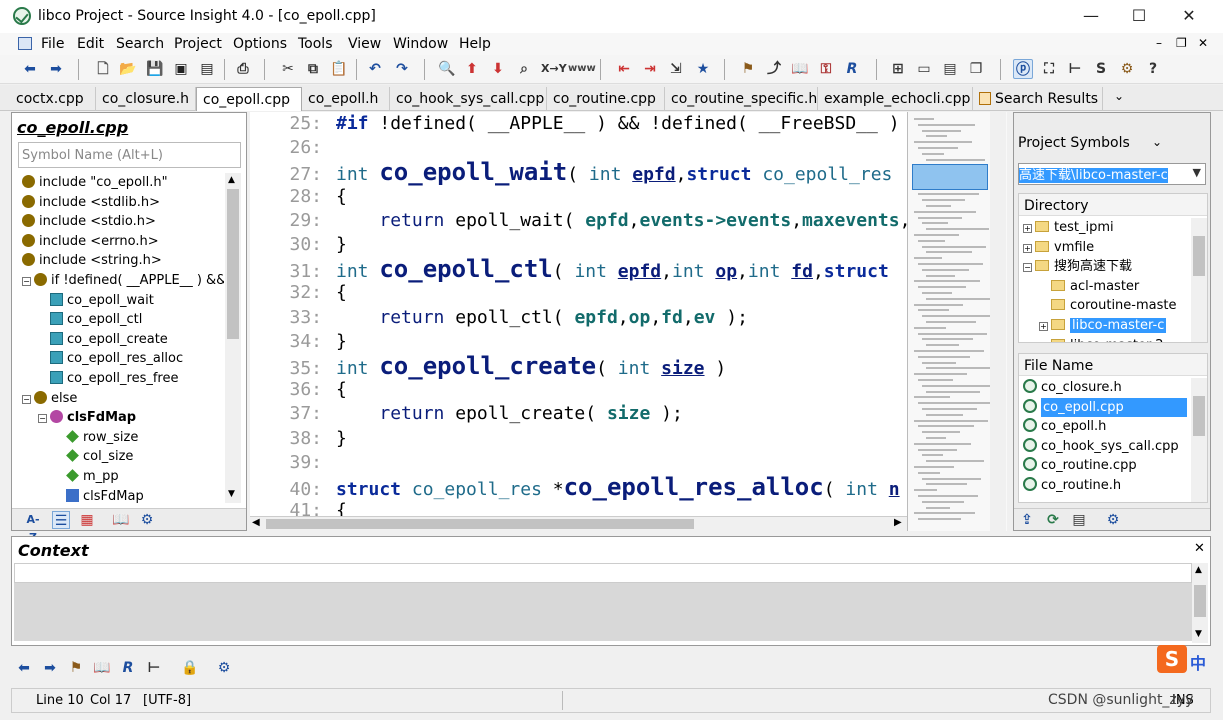  Describe the element at coordinates (1038, 99) in the screenshot. I see `tab-search-results: Search Results` at that location.